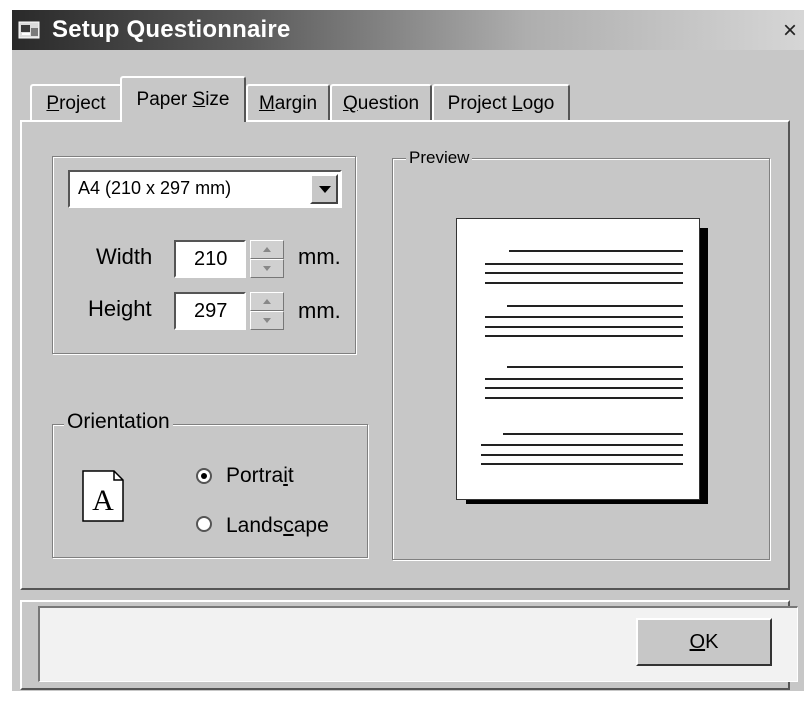 This screenshot has height=701, width=804. I want to click on width-spinner, so click(267, 259).